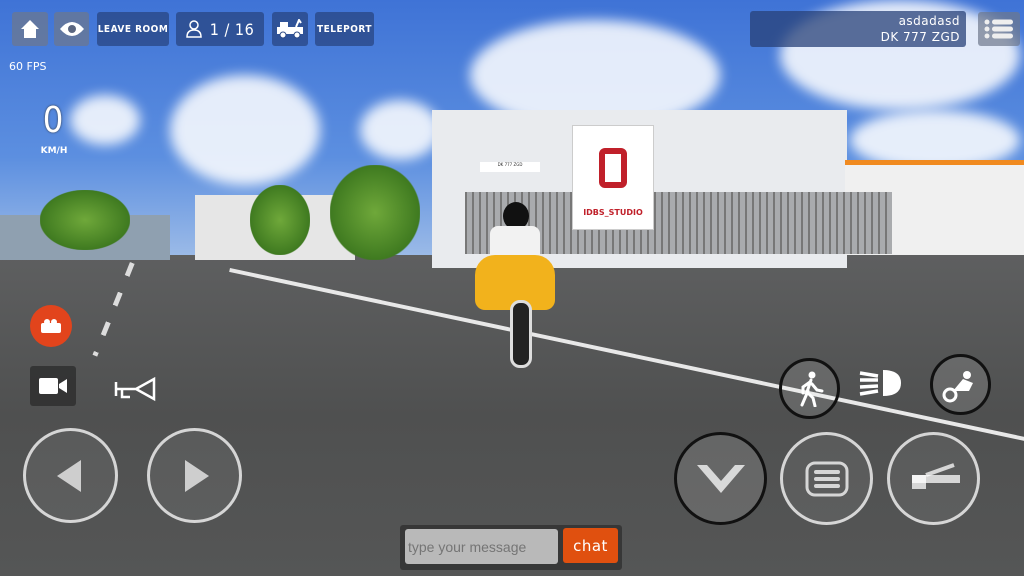  Describe the element at coordinates (135, 389) in the screenshot. I see `horn-icon` at that location.